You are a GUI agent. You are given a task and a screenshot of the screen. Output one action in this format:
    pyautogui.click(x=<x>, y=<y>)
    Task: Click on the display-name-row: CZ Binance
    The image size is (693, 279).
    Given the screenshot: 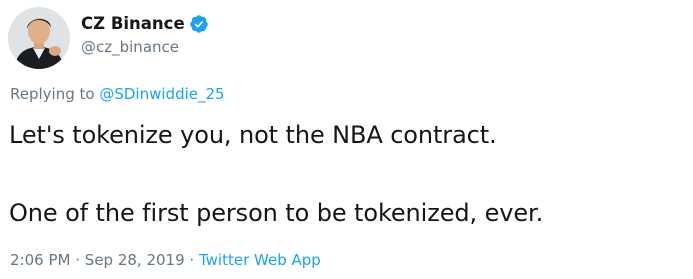 What is the action you would take?
    pyautogui.click(x=145, y=24)
    